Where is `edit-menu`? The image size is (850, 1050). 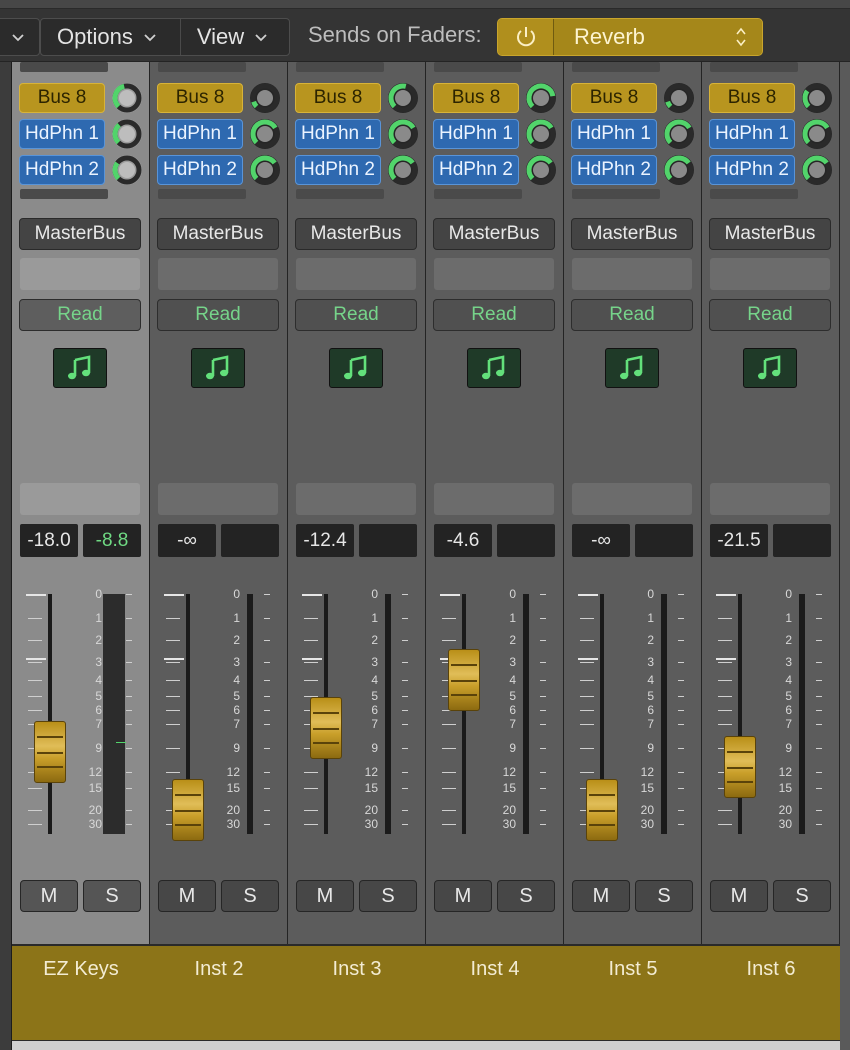
edit-menu is located at coordinates (17, 37).